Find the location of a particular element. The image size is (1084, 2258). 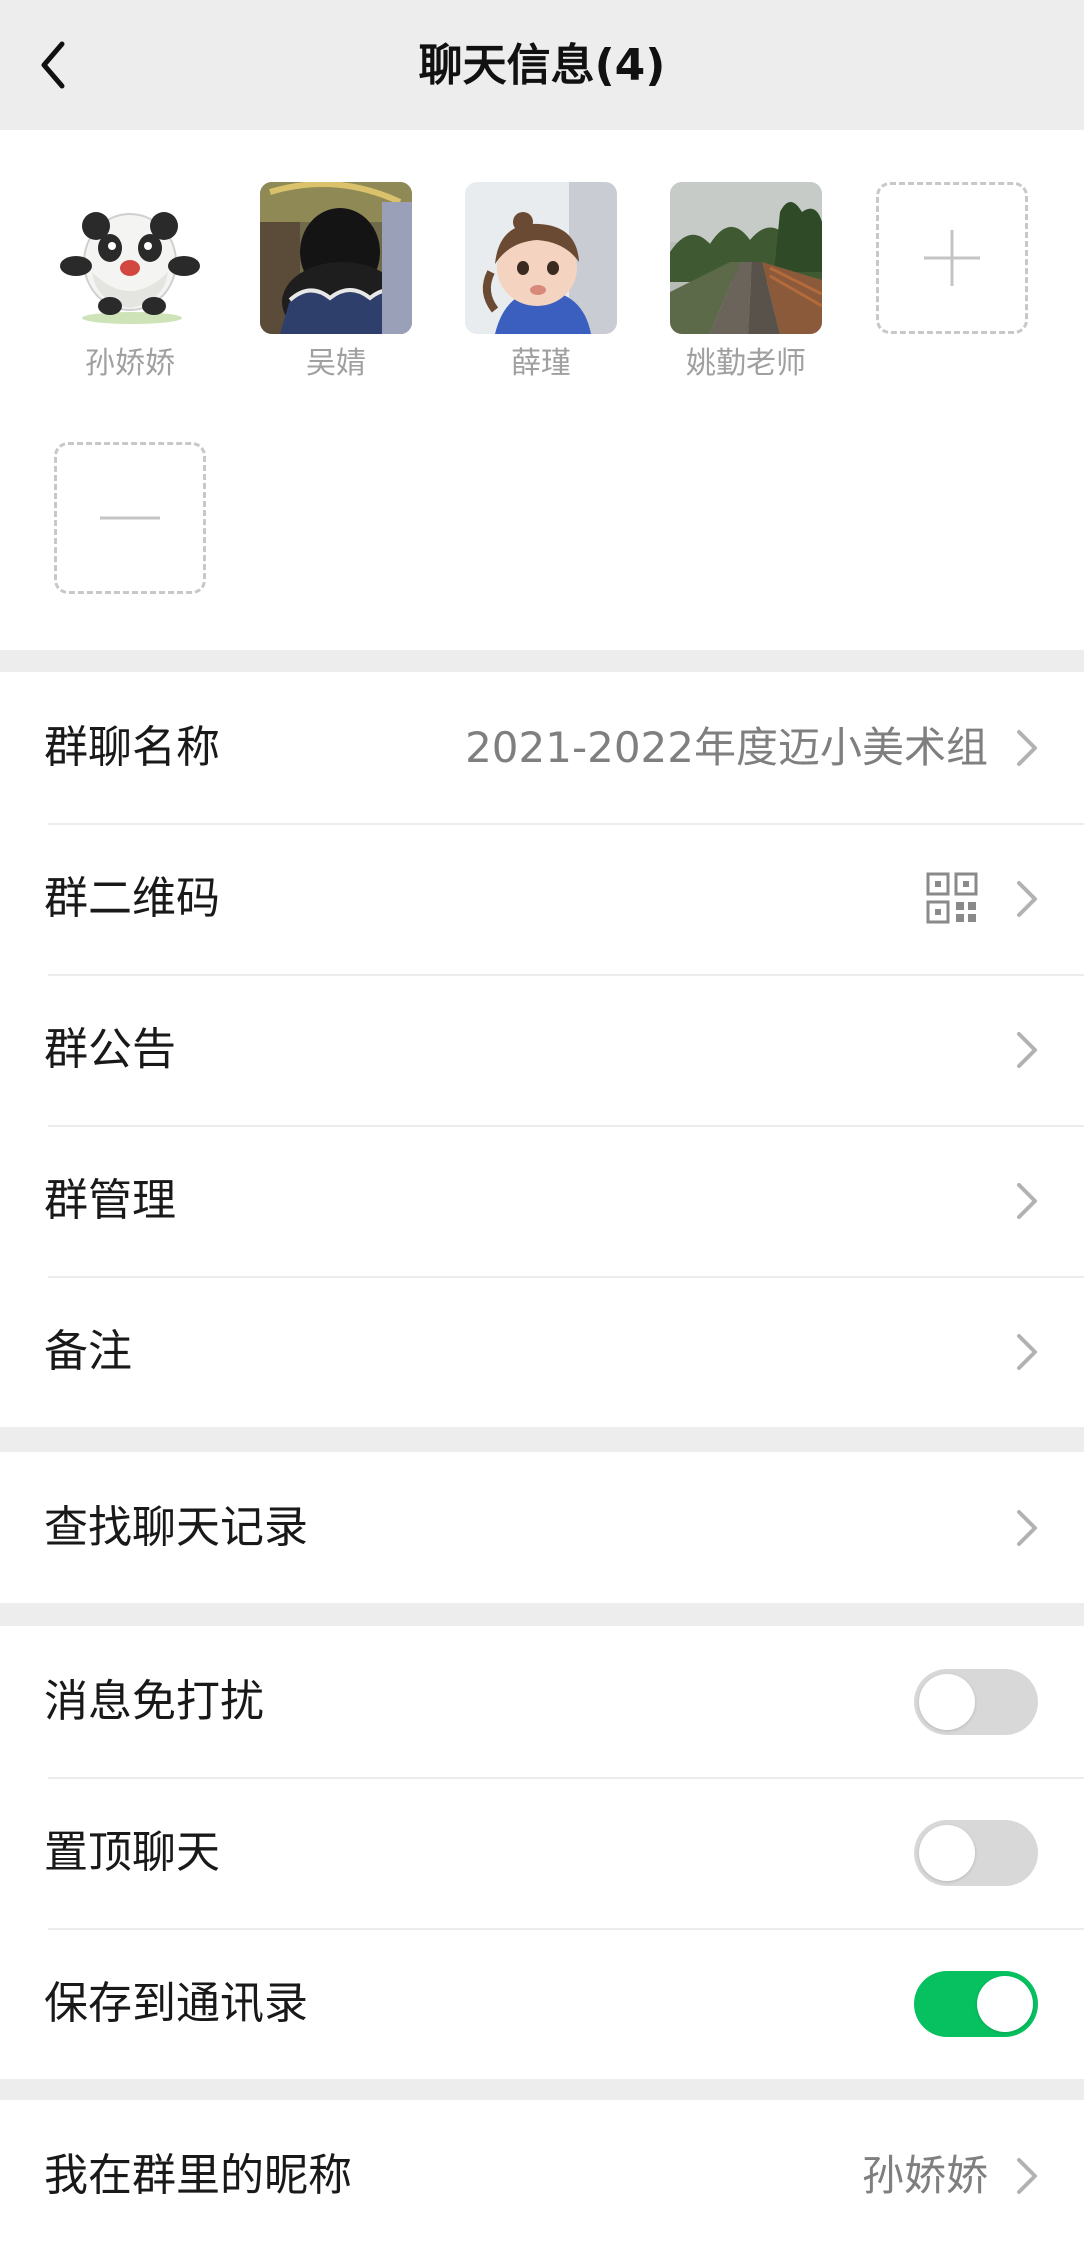

my-nickname-row: 我在群里的昵称 孙娇娇 is located at coordinates (542, 2175).